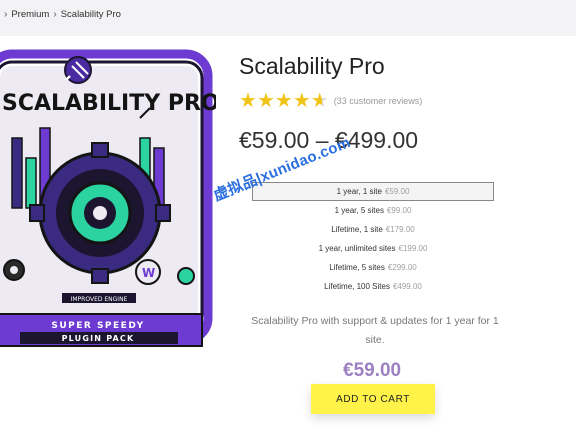  Describe the element at coordinates (372, 370) in the screenshot. I see `current-price: €59.00` at that location.